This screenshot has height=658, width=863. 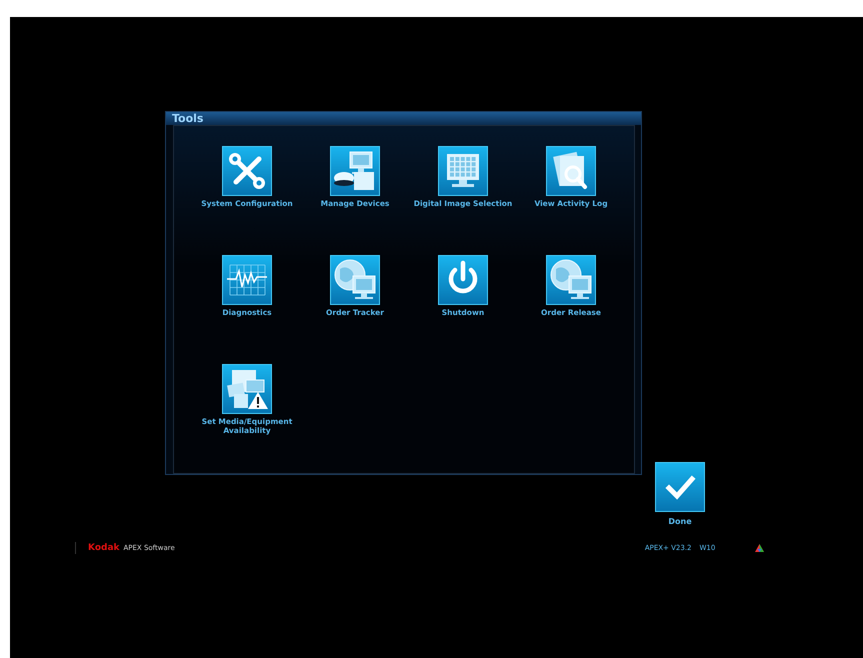 I want to click on pulse-chart-icon, so click(x=247, y=280).